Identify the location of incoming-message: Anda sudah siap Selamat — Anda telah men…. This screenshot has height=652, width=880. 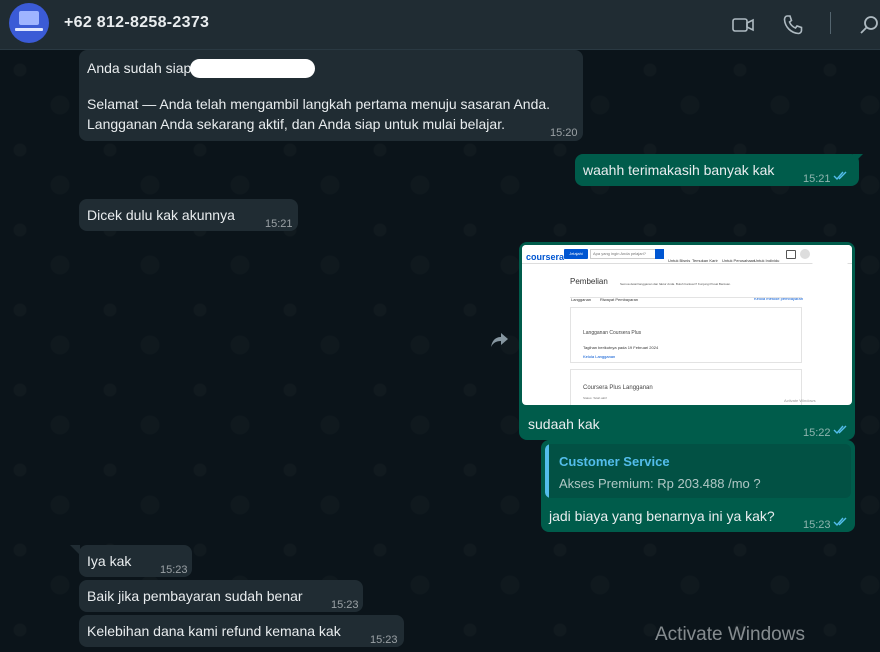
(331, 95).